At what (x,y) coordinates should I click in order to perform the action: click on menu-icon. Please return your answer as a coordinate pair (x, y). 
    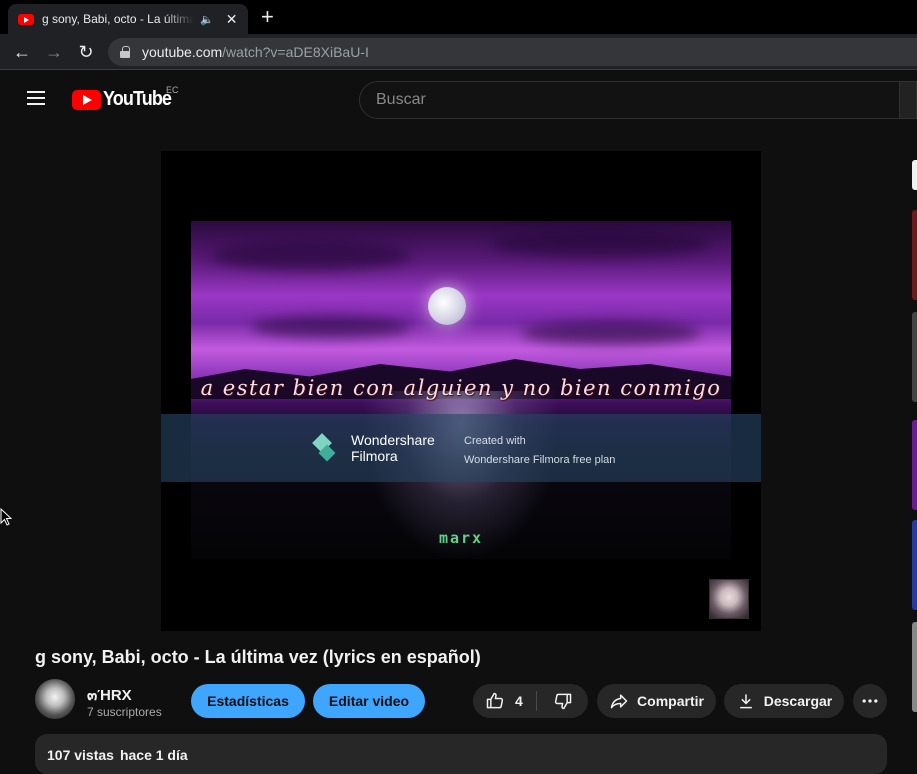
    Looking at the image, I should click on (36, 98).